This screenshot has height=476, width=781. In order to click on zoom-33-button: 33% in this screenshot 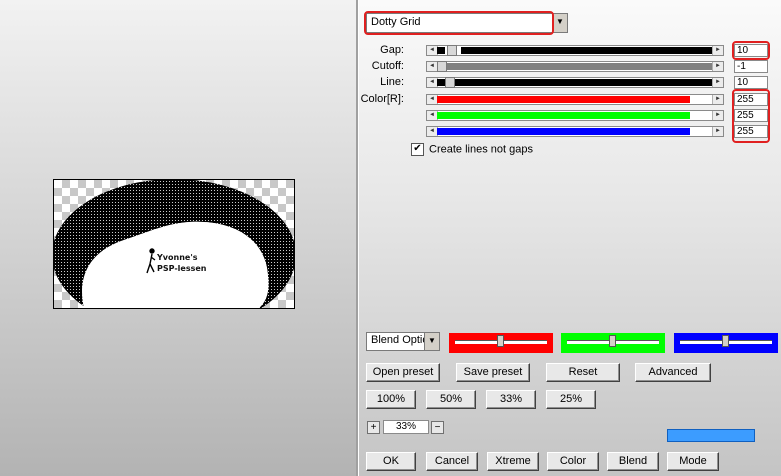, I will do `click(511, 399)`.